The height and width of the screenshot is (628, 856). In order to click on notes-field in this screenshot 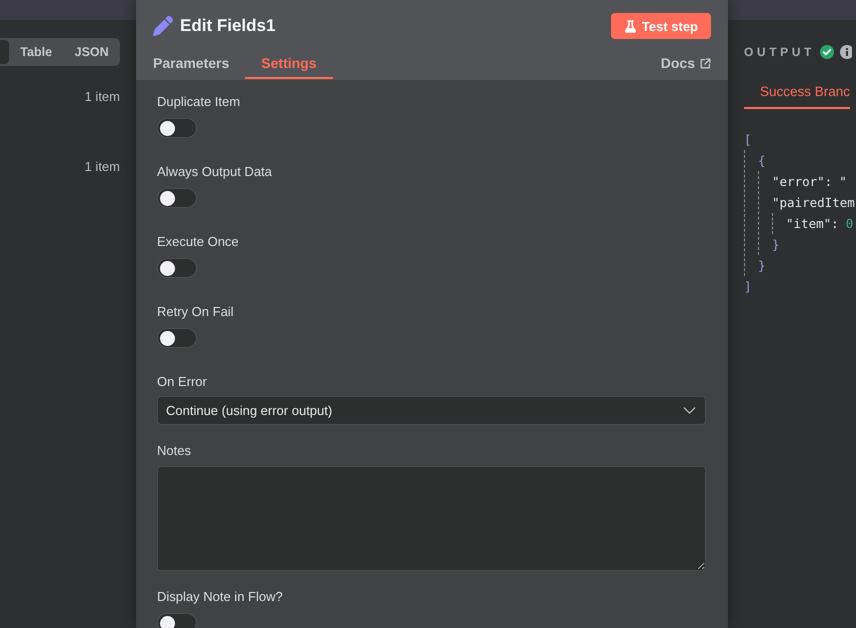, I will do `click(431, 518)`.